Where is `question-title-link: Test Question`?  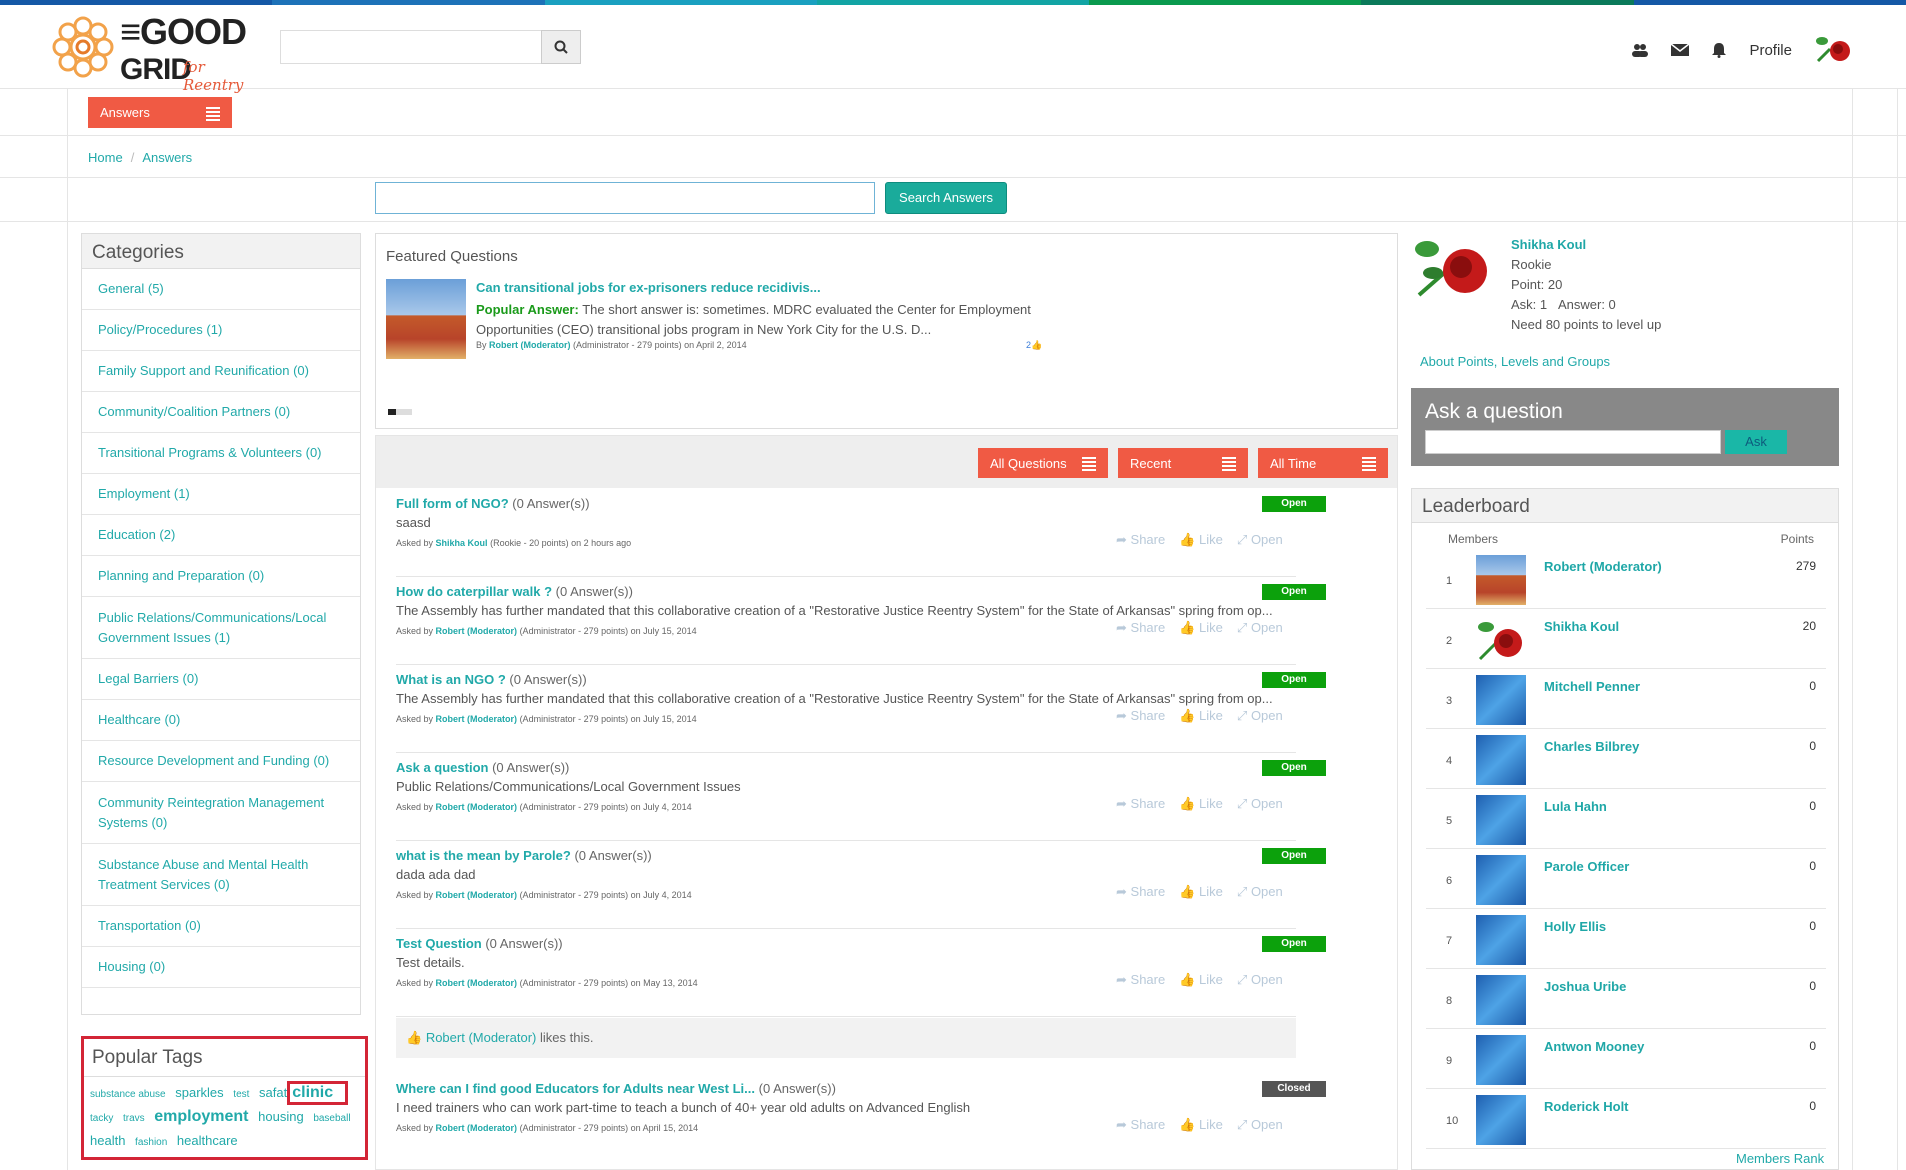 question-title-link: Test Question is located at coordinates (439, 943).